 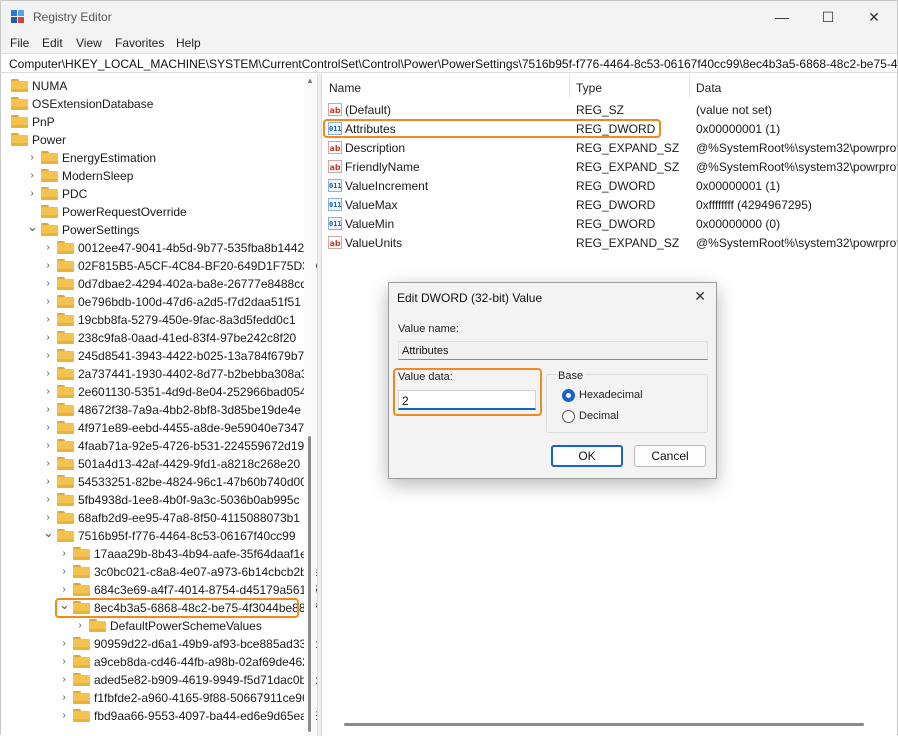 I want to click on dialog-close-icon: ✕, so click(x=700, y=296).